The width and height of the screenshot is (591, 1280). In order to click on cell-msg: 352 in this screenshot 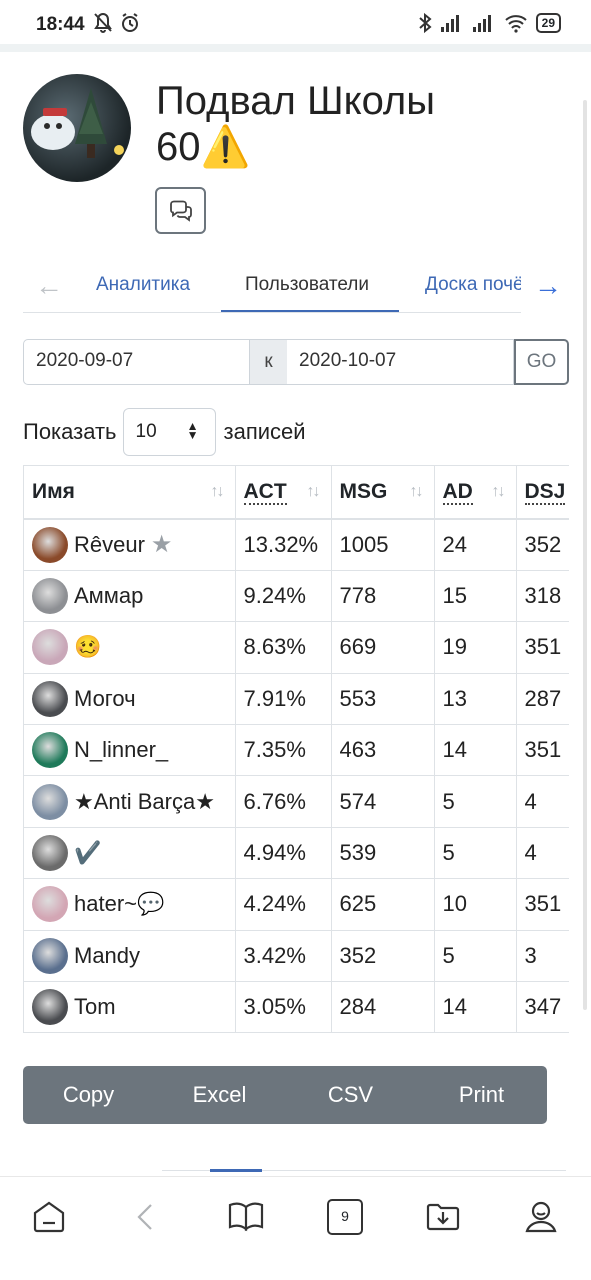, I will do `click(383, 956)`.